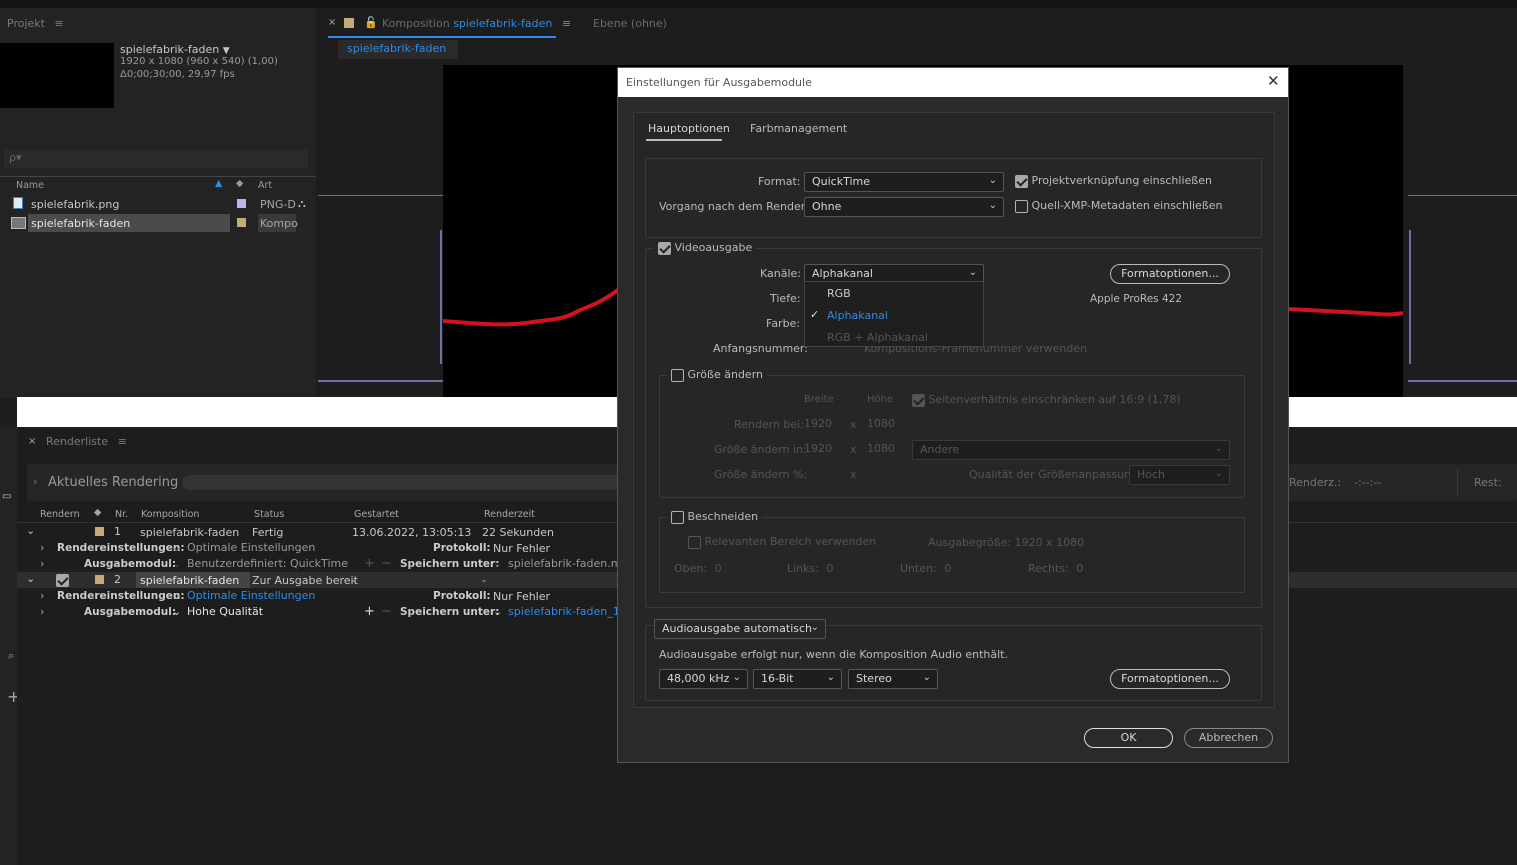  What do you see at coordinates (62, 580) in the screenshot?
I see `render-checkbox` at bounding box center [62, 580].